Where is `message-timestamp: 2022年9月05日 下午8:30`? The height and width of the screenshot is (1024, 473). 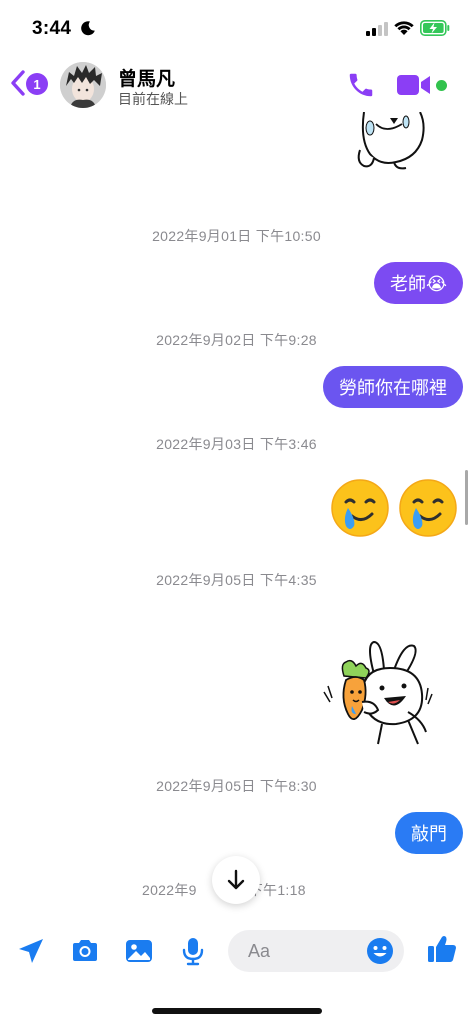
message-timestamp: 2022年9月05日 下午8:30 is located at coordinates (236, 786).